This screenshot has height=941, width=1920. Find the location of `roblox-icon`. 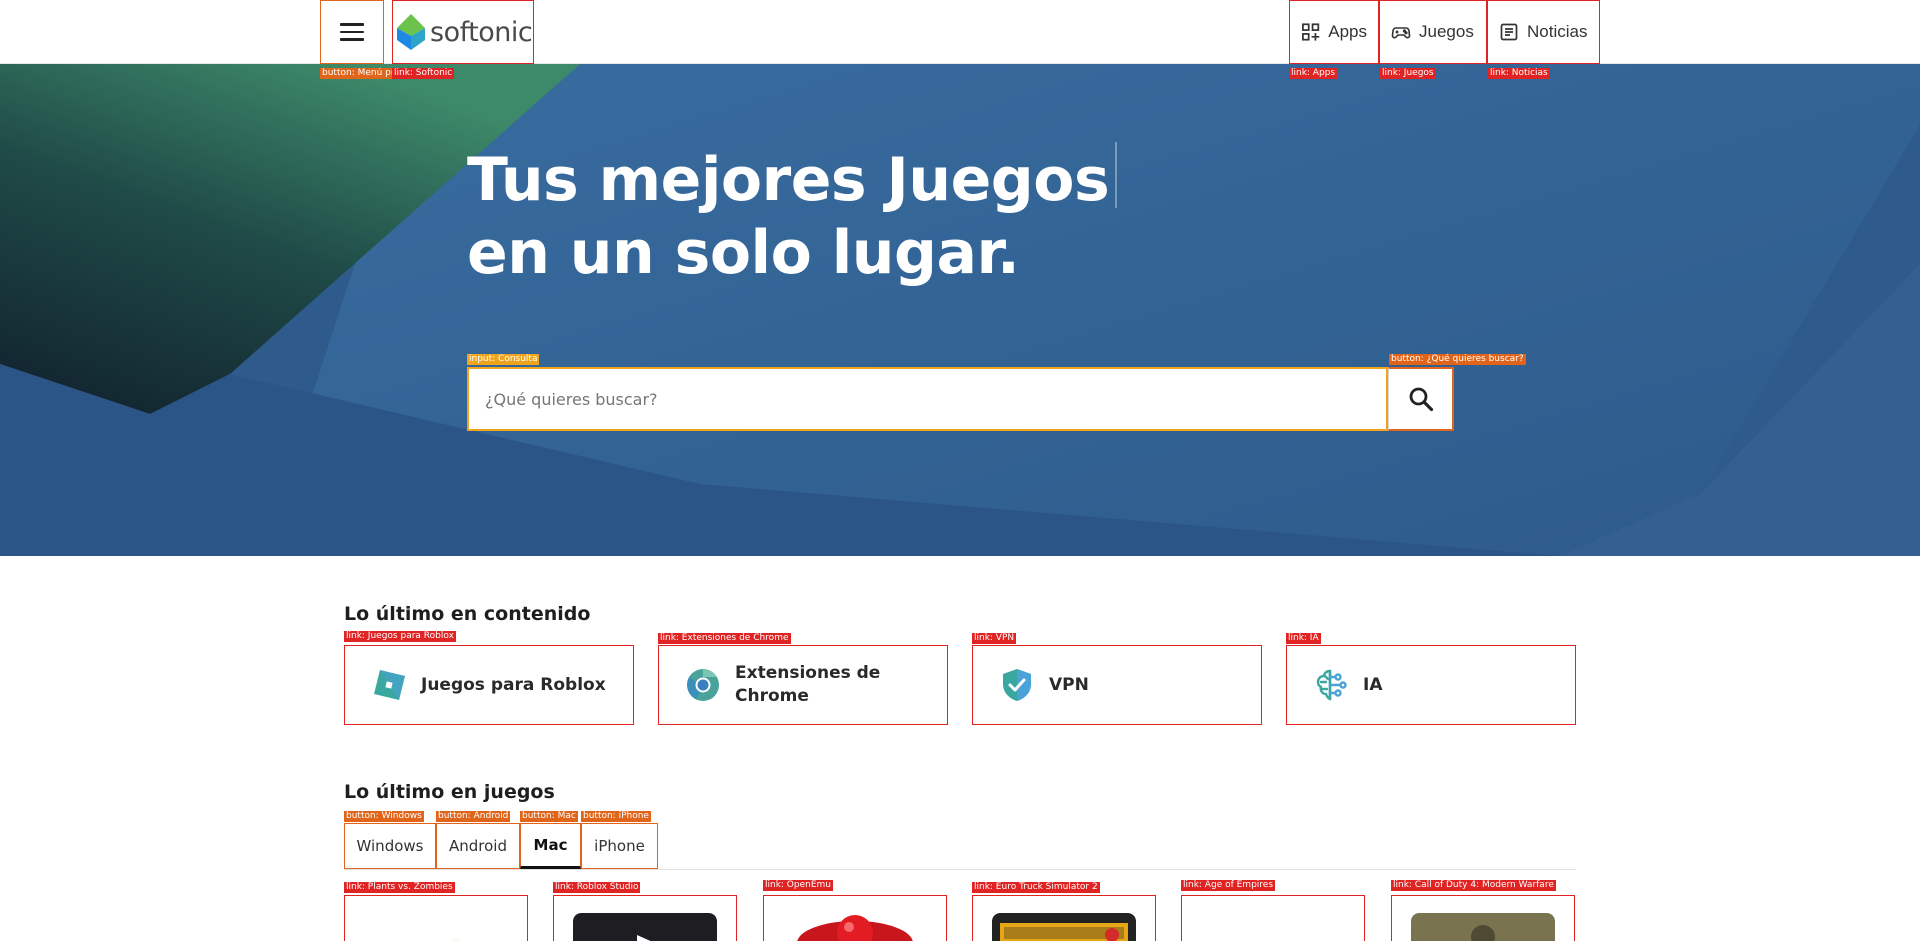

roblox-icon is located at coordinates (389, 685).